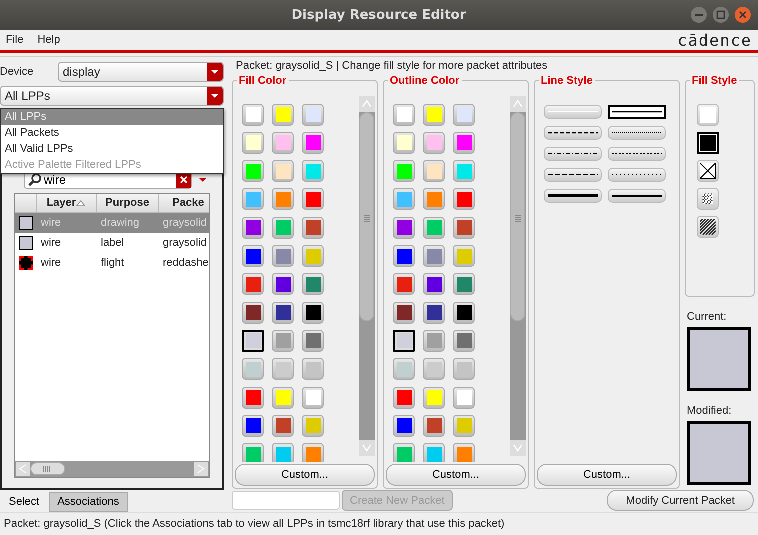 The height and width of the screenshot is (535, 758). Describe the element at coordinates (112, 469) in the screenshot. I see `horizontal-scrollbar` at that location.